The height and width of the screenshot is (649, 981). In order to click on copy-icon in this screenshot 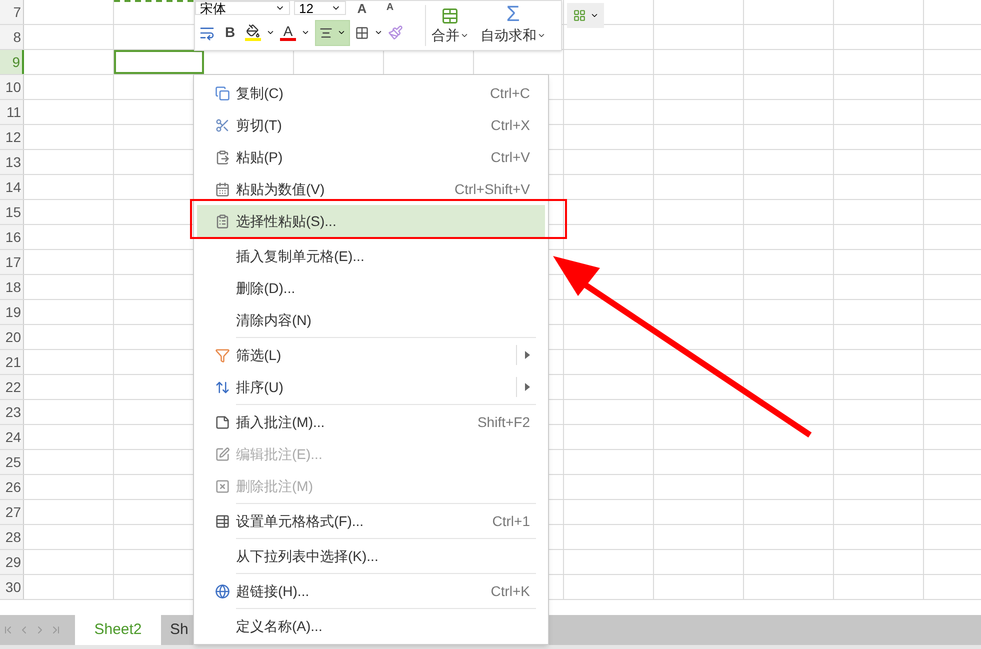, I will do `click(222, 93)`.